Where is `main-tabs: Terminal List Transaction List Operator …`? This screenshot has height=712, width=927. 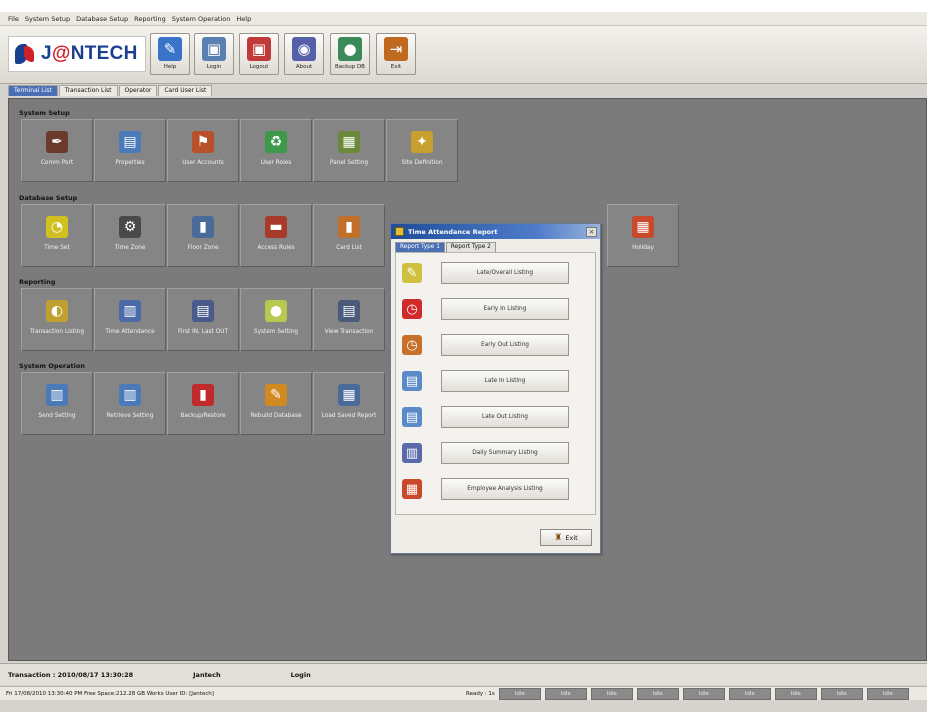 main-tabs: Terminal List Transaction List Operator … is located at coordinates (110, 91).